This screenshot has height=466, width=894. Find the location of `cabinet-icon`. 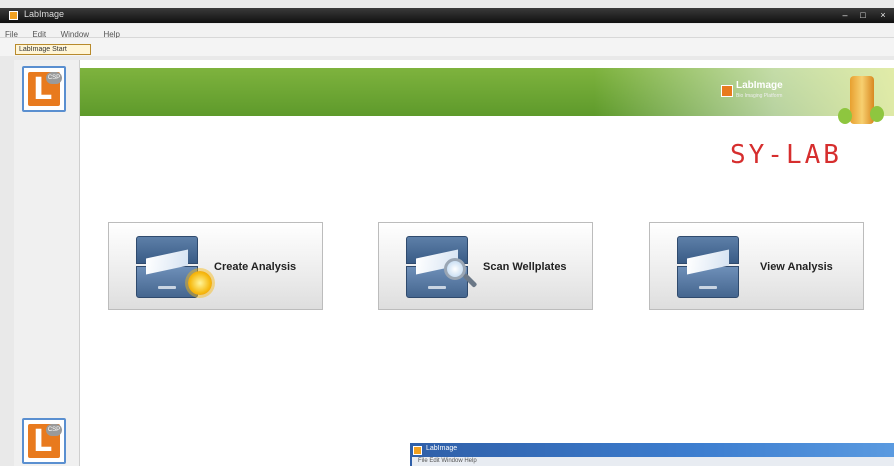

cabinet-icon is located at coordinates (708, 267).